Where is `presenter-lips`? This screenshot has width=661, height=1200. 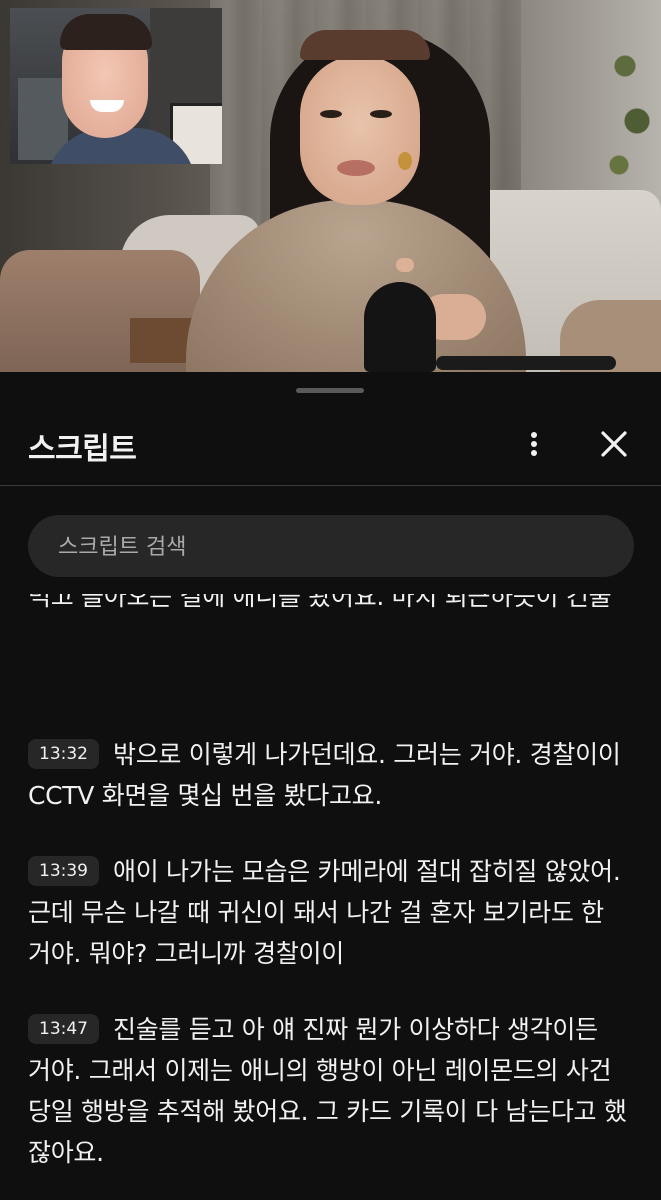 presenter-lips is located at coordinates (356, 168).